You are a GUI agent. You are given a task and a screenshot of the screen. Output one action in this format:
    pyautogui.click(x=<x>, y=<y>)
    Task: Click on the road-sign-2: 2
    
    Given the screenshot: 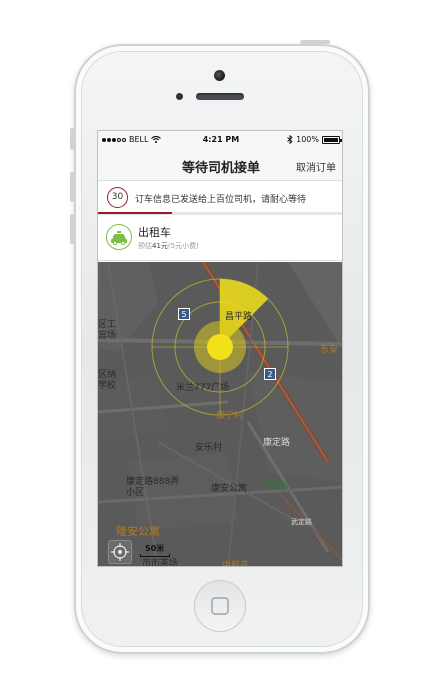 What is the action you would take?
    pyautogui.click(x=270, y=374)
    